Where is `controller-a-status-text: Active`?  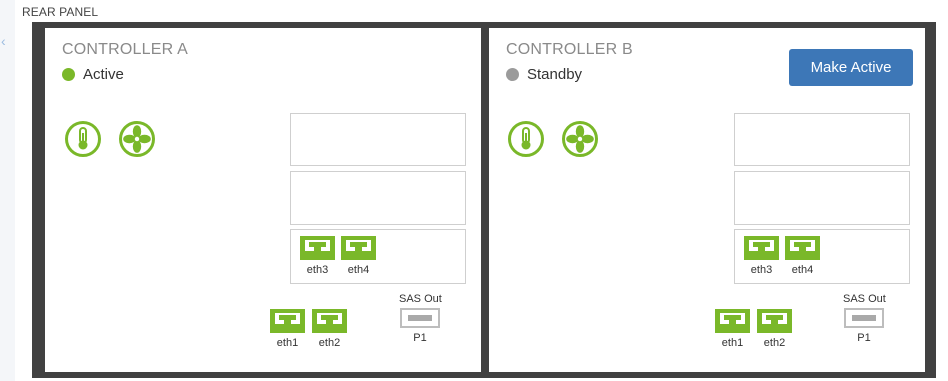 controller-a-status-text: Active is located at coordinates (103, 74).